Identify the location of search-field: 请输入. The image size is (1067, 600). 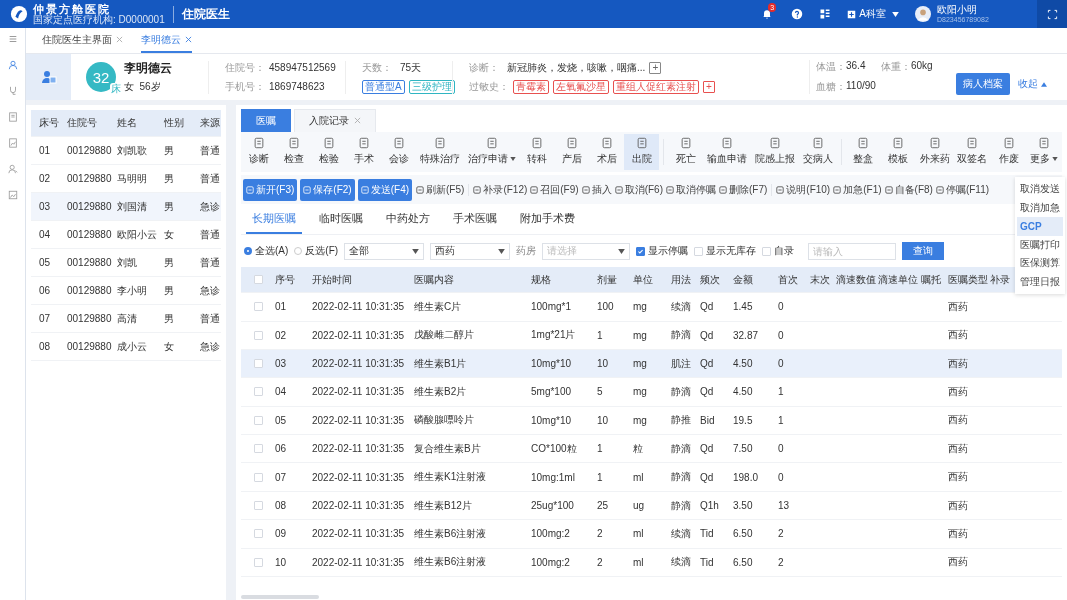
(852, 251).